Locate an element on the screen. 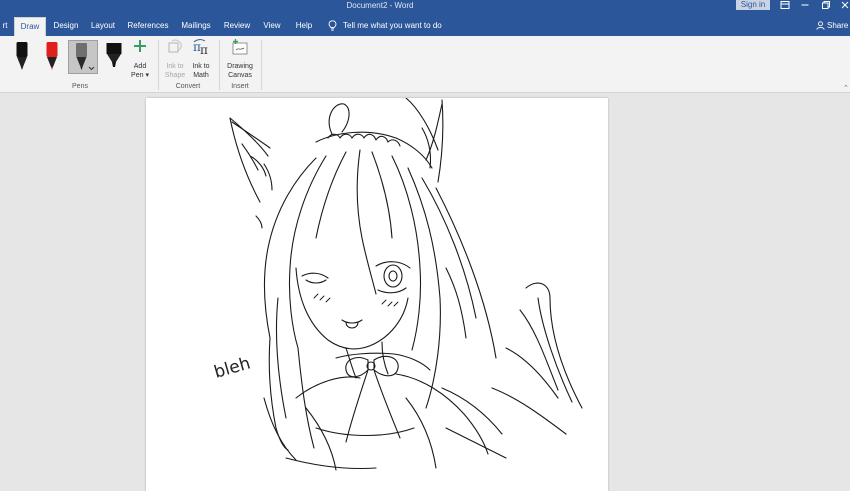 The image size is (850, 491). share-button: Share is located at coordinates (832, 26).